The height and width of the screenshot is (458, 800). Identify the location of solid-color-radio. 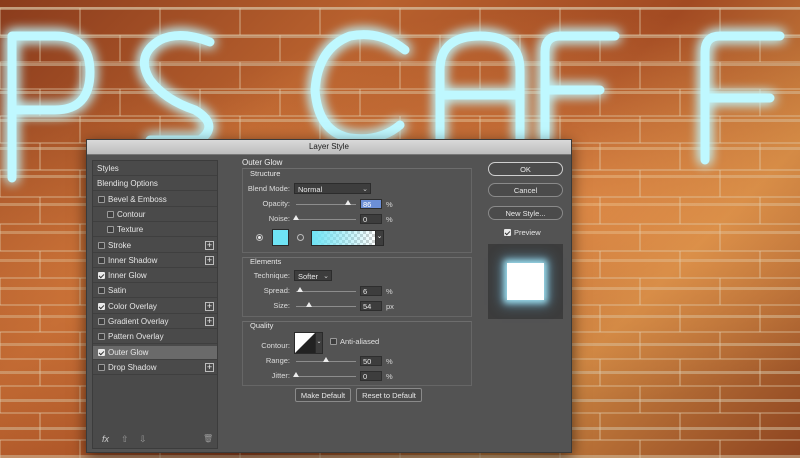
(259, 237).